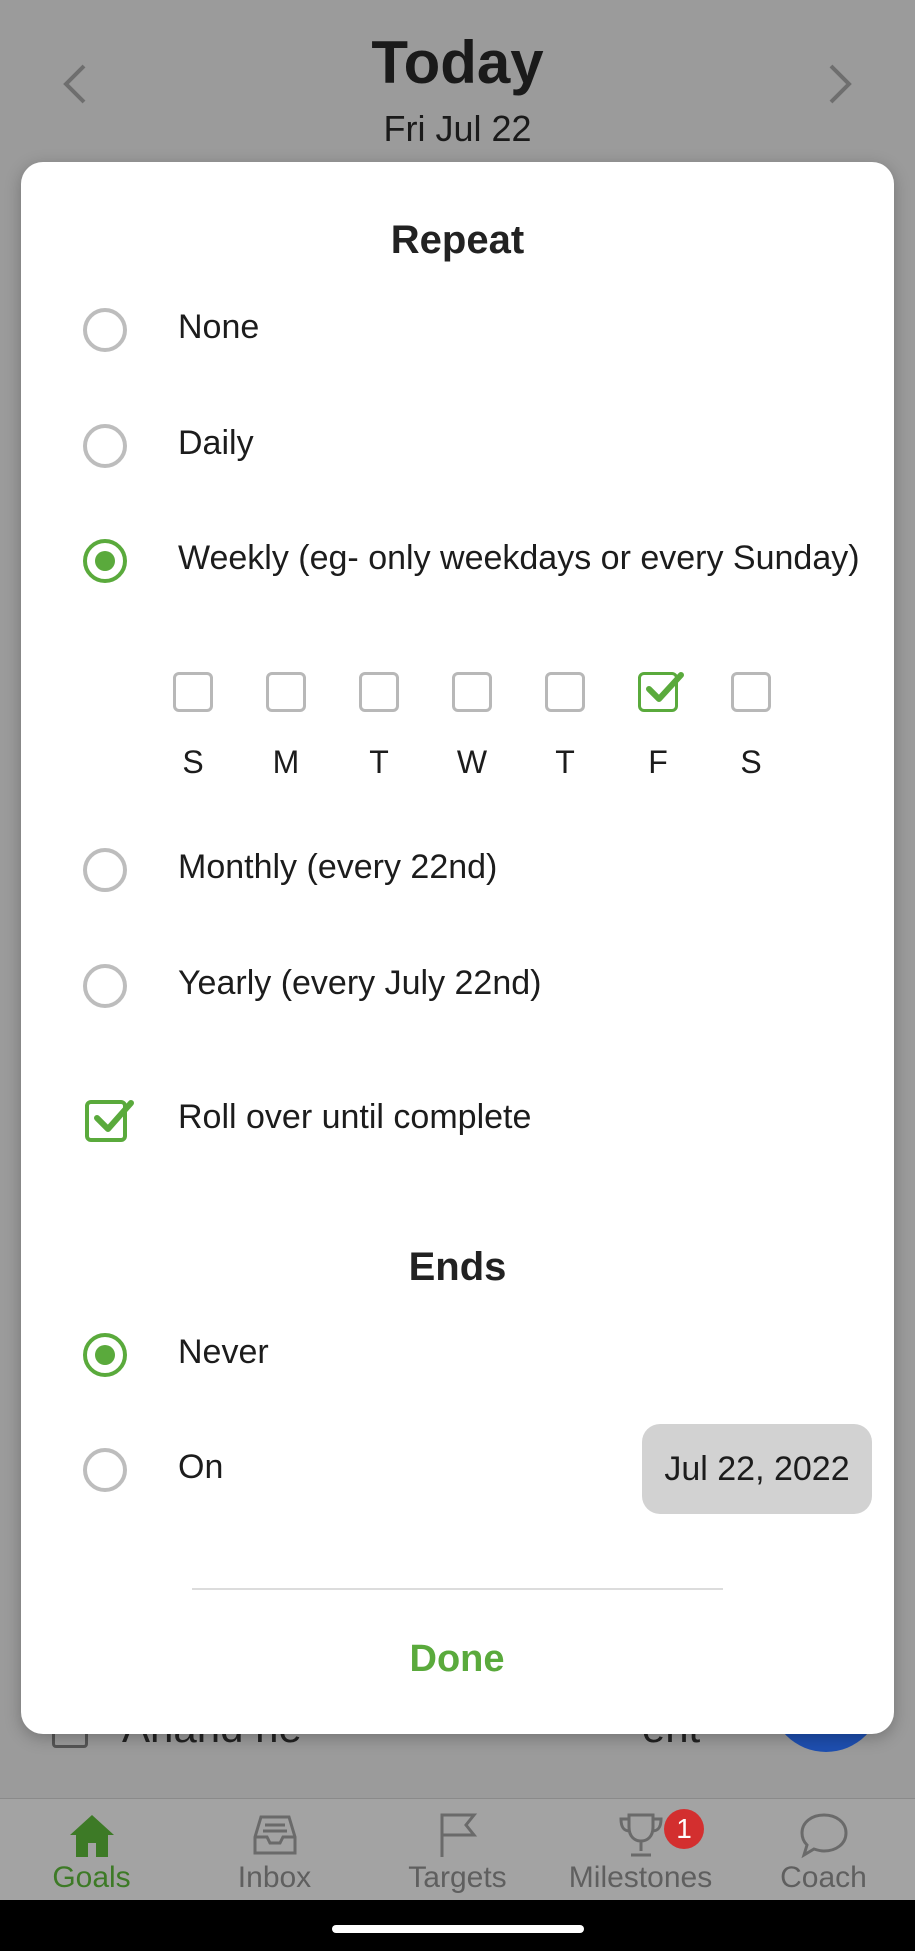 The height and width of the screenshot is (1951, 915). What do you see at coordinates (457, 240) in the screenshot?
I see `repeat-title: Repeat` at bounding box center [457, 240].